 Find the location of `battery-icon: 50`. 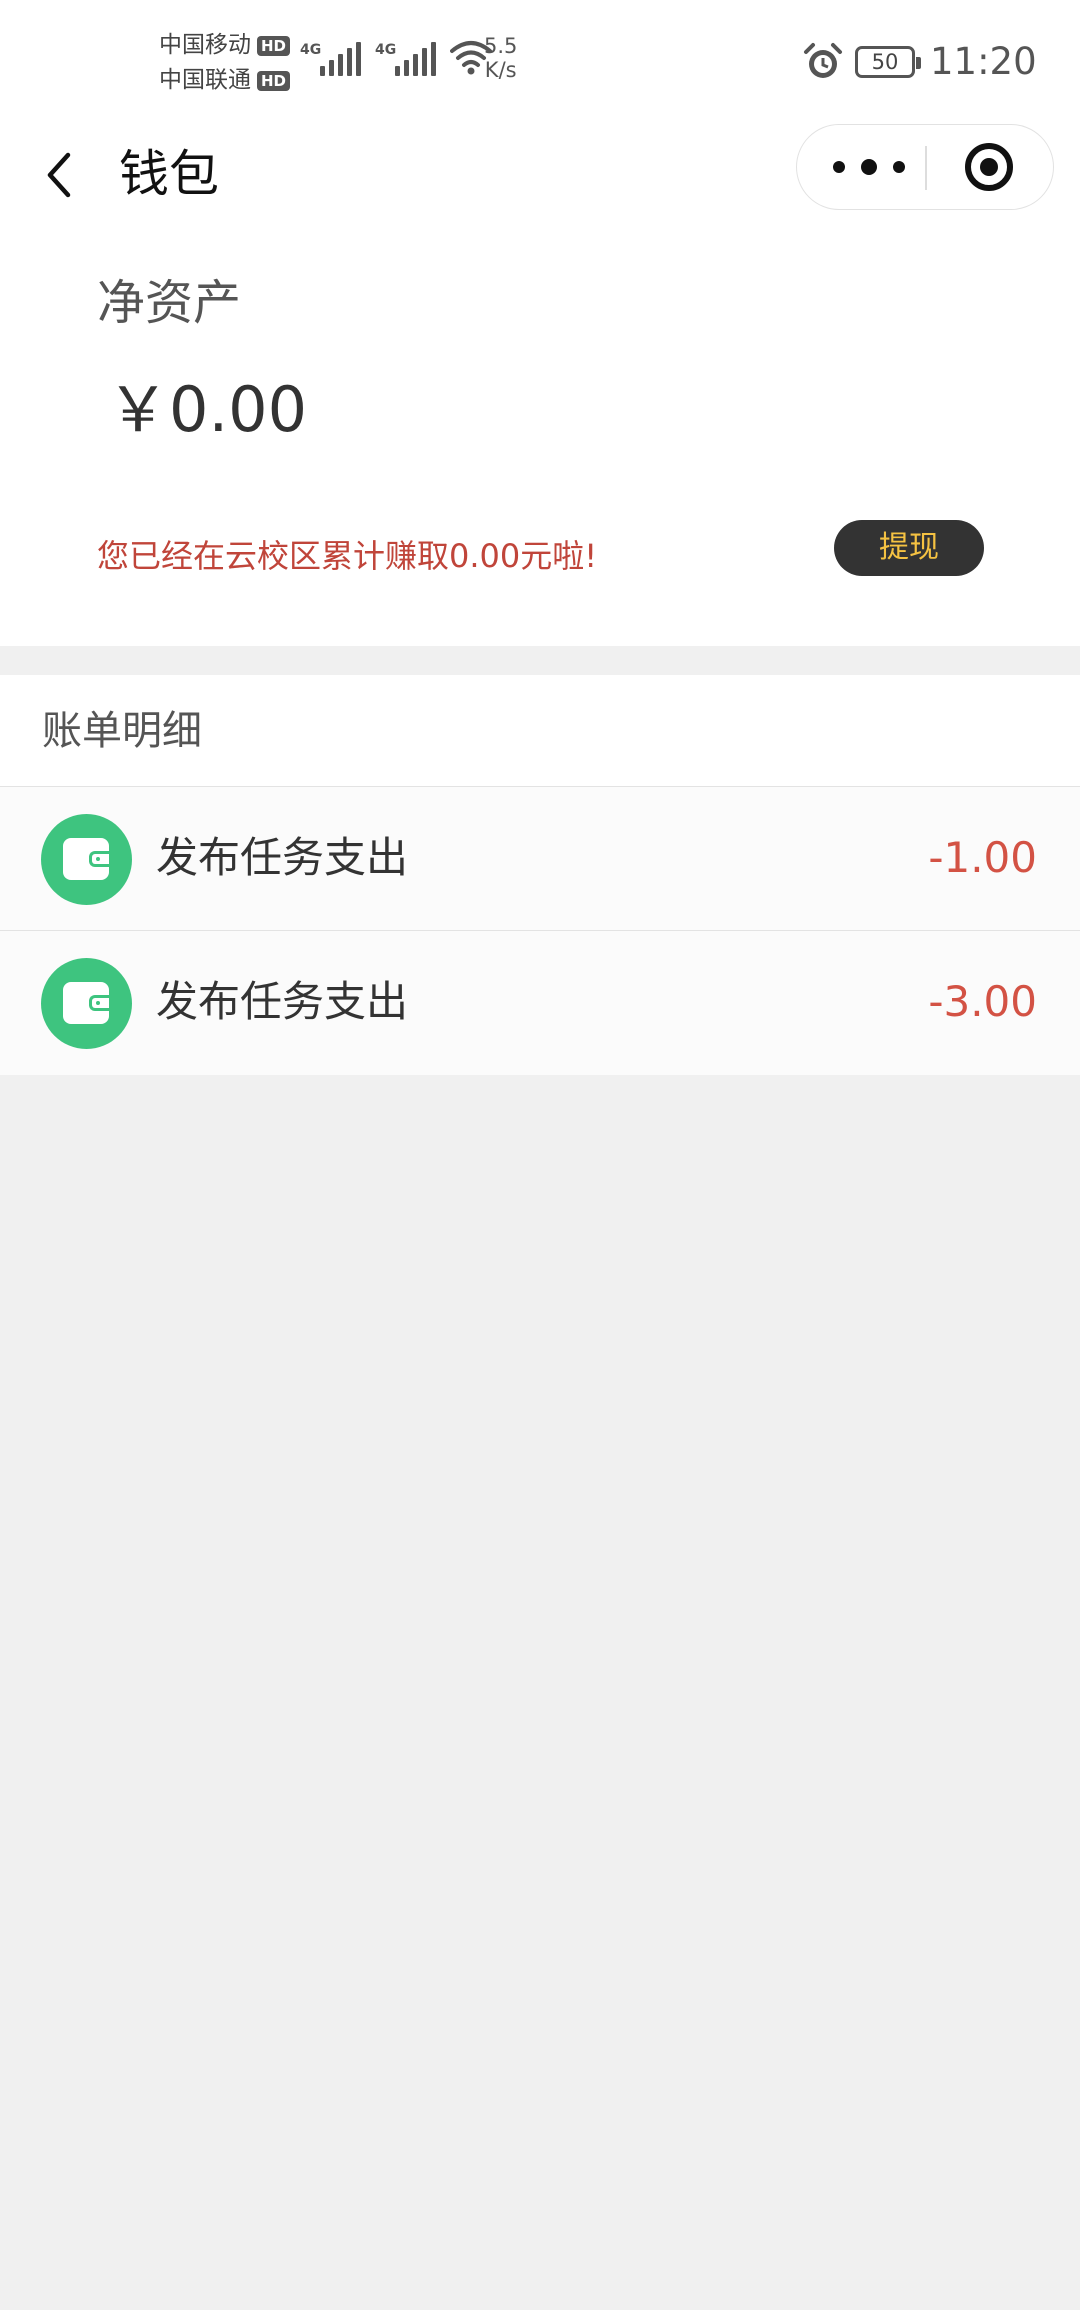

battery-icon: 50 is located at coordinates (888, 62).